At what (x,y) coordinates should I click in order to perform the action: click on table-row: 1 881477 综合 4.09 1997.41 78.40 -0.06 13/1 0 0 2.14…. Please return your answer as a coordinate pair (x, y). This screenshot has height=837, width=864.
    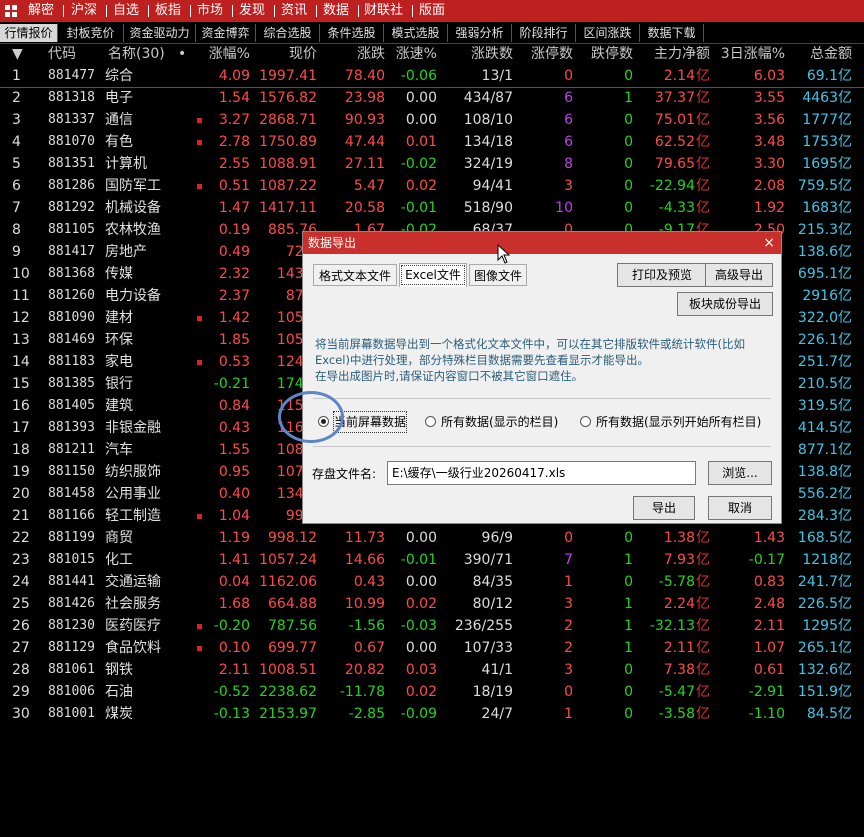
    Looking at the image, I should click on (432, 76).